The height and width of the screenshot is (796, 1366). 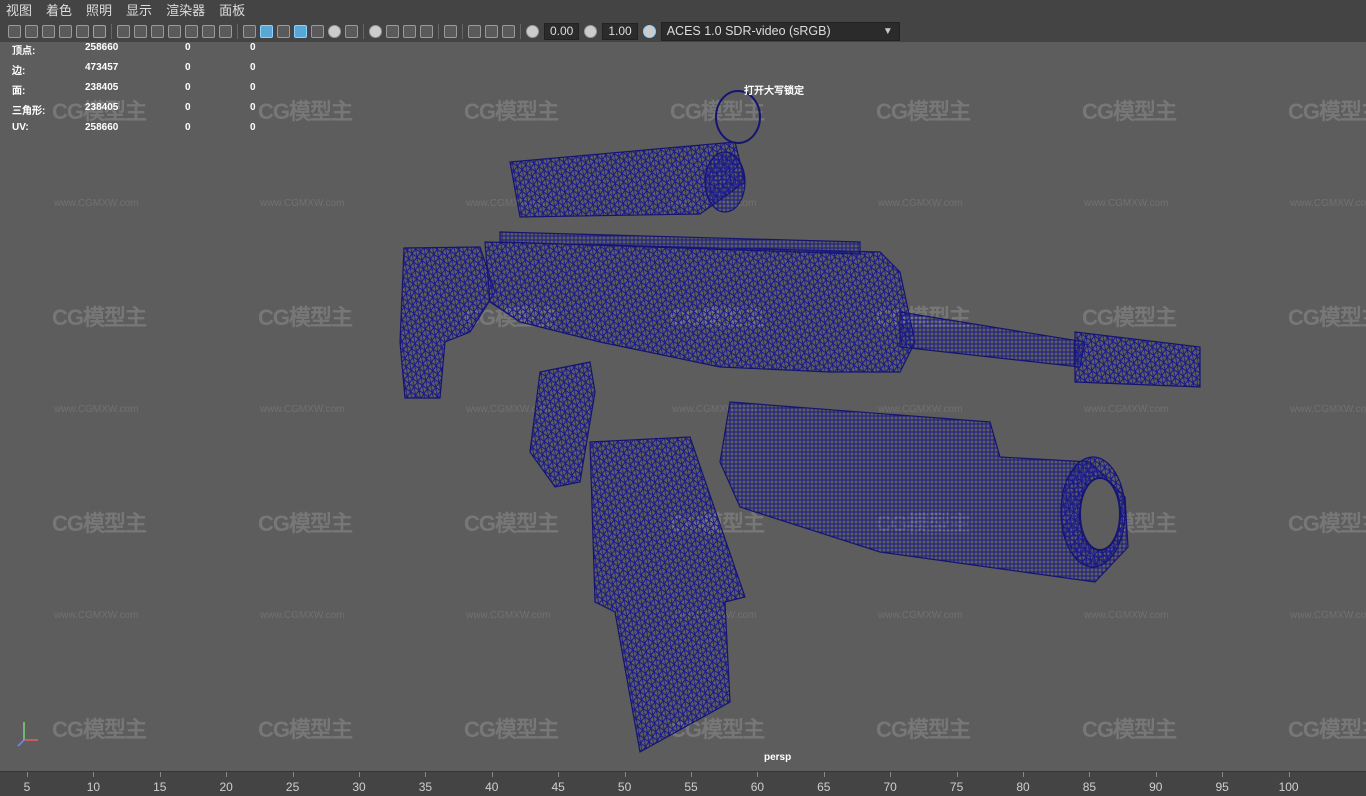 I want to click on lock-camera-icon, so click(x=82, y=31).